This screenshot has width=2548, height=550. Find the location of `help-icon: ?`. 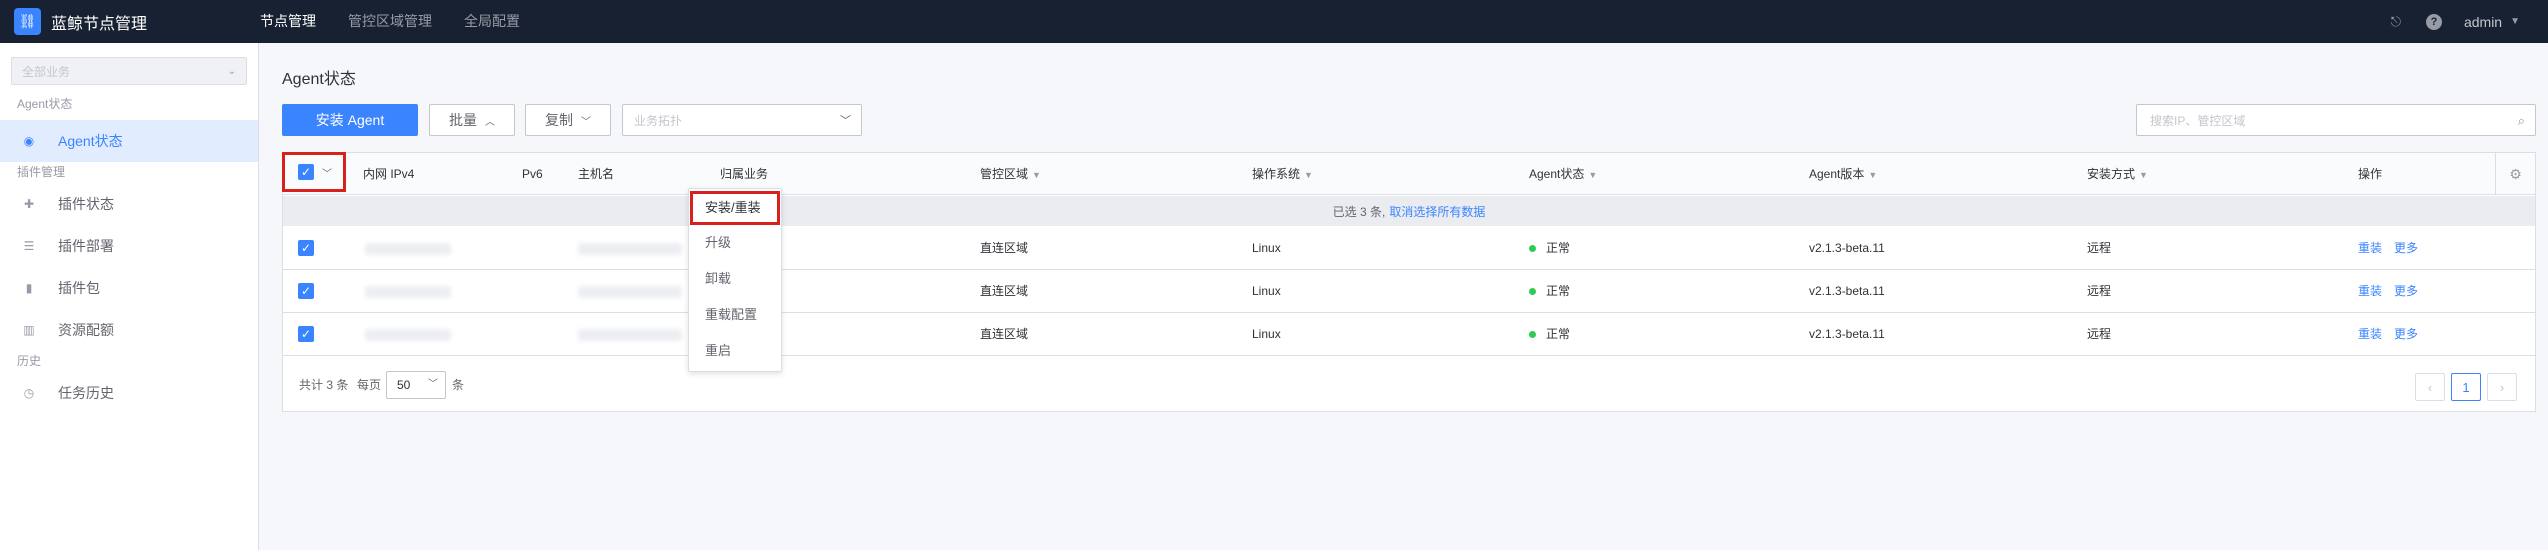

help-icon: ? is located at coordinates (2433, 21).